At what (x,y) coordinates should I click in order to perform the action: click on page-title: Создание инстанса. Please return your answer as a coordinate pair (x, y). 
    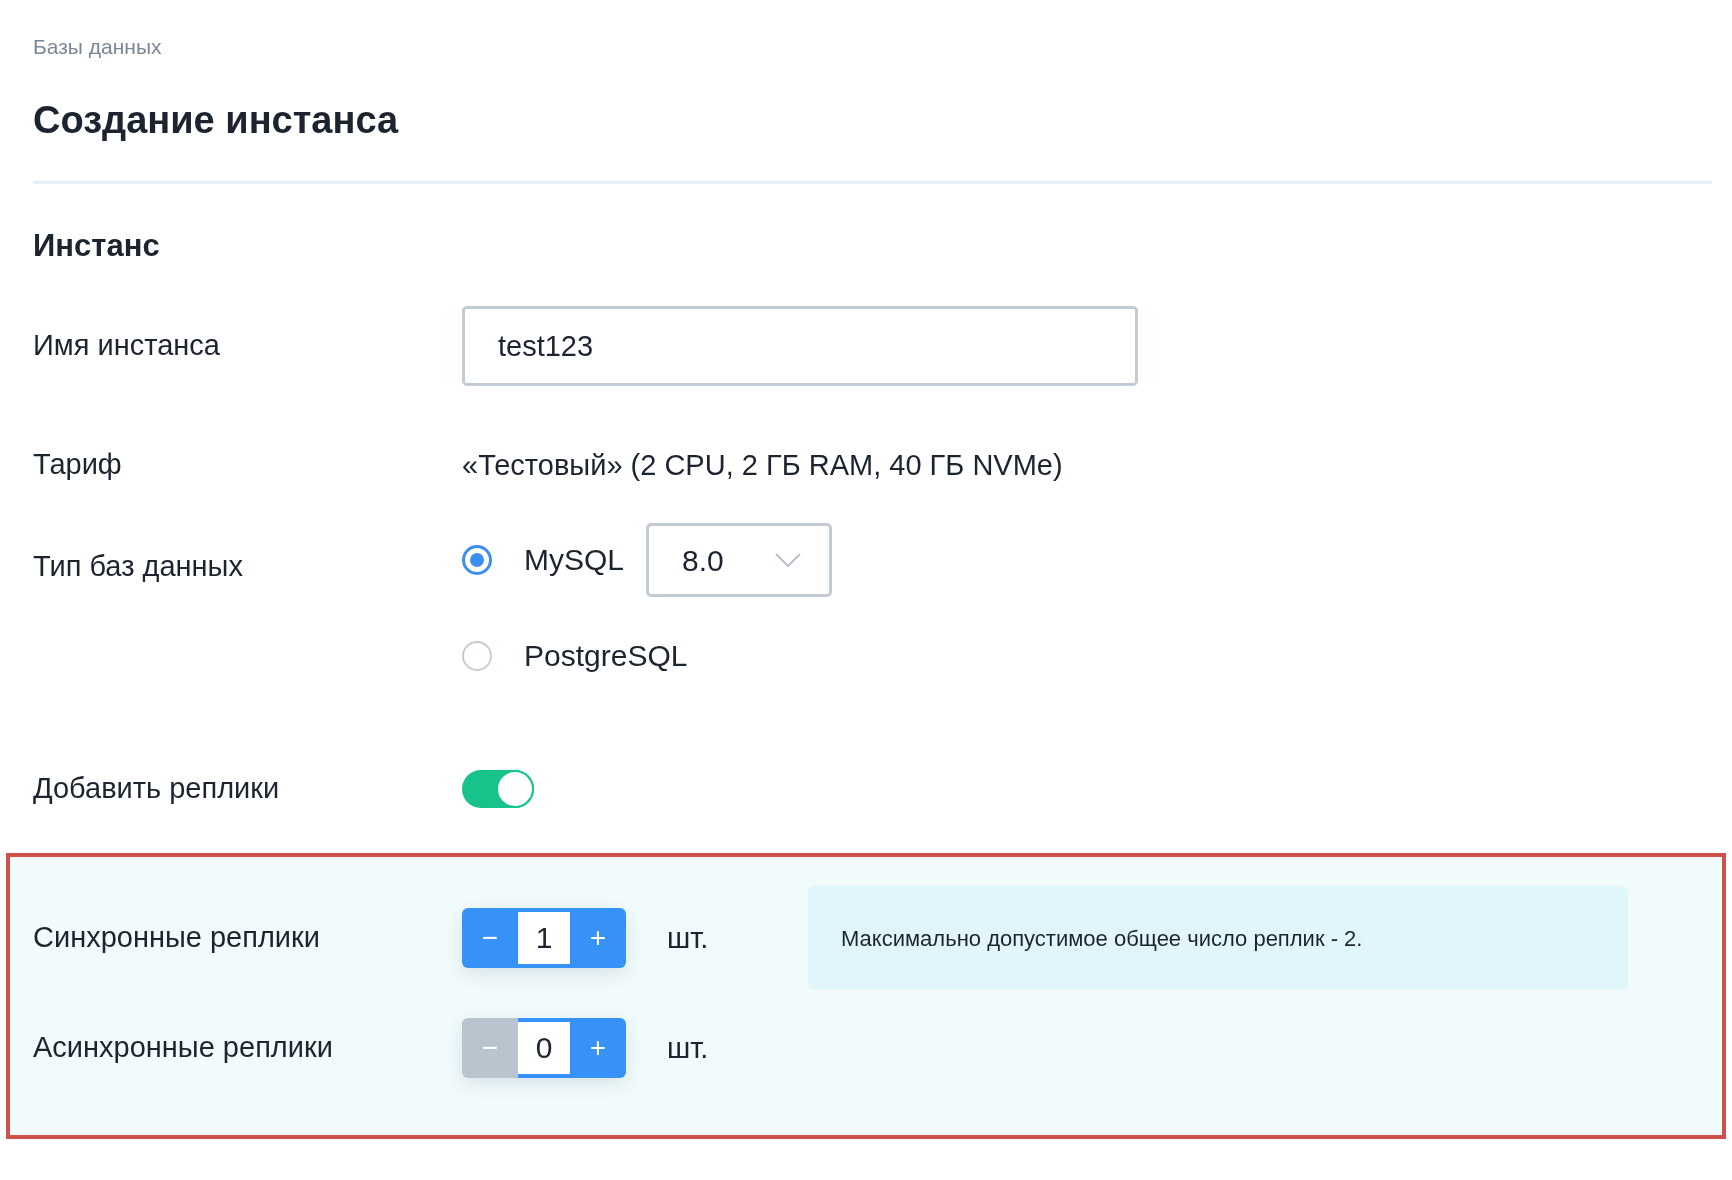
    Looking at the image, I should click on (216, 120).